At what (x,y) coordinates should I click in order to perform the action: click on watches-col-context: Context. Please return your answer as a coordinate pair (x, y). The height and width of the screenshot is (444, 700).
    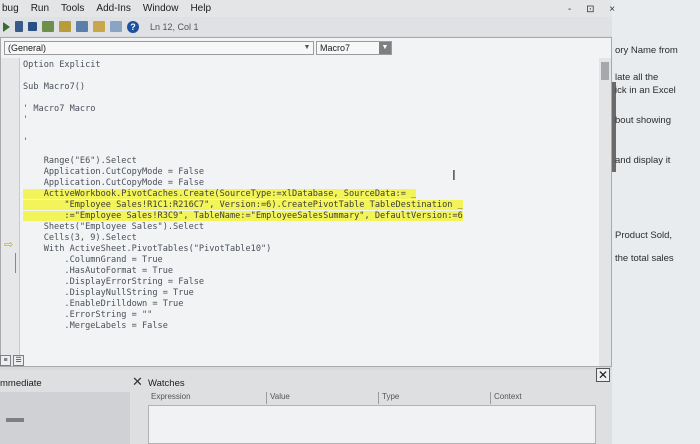
    Looking at the image, I should click on (506, 398).